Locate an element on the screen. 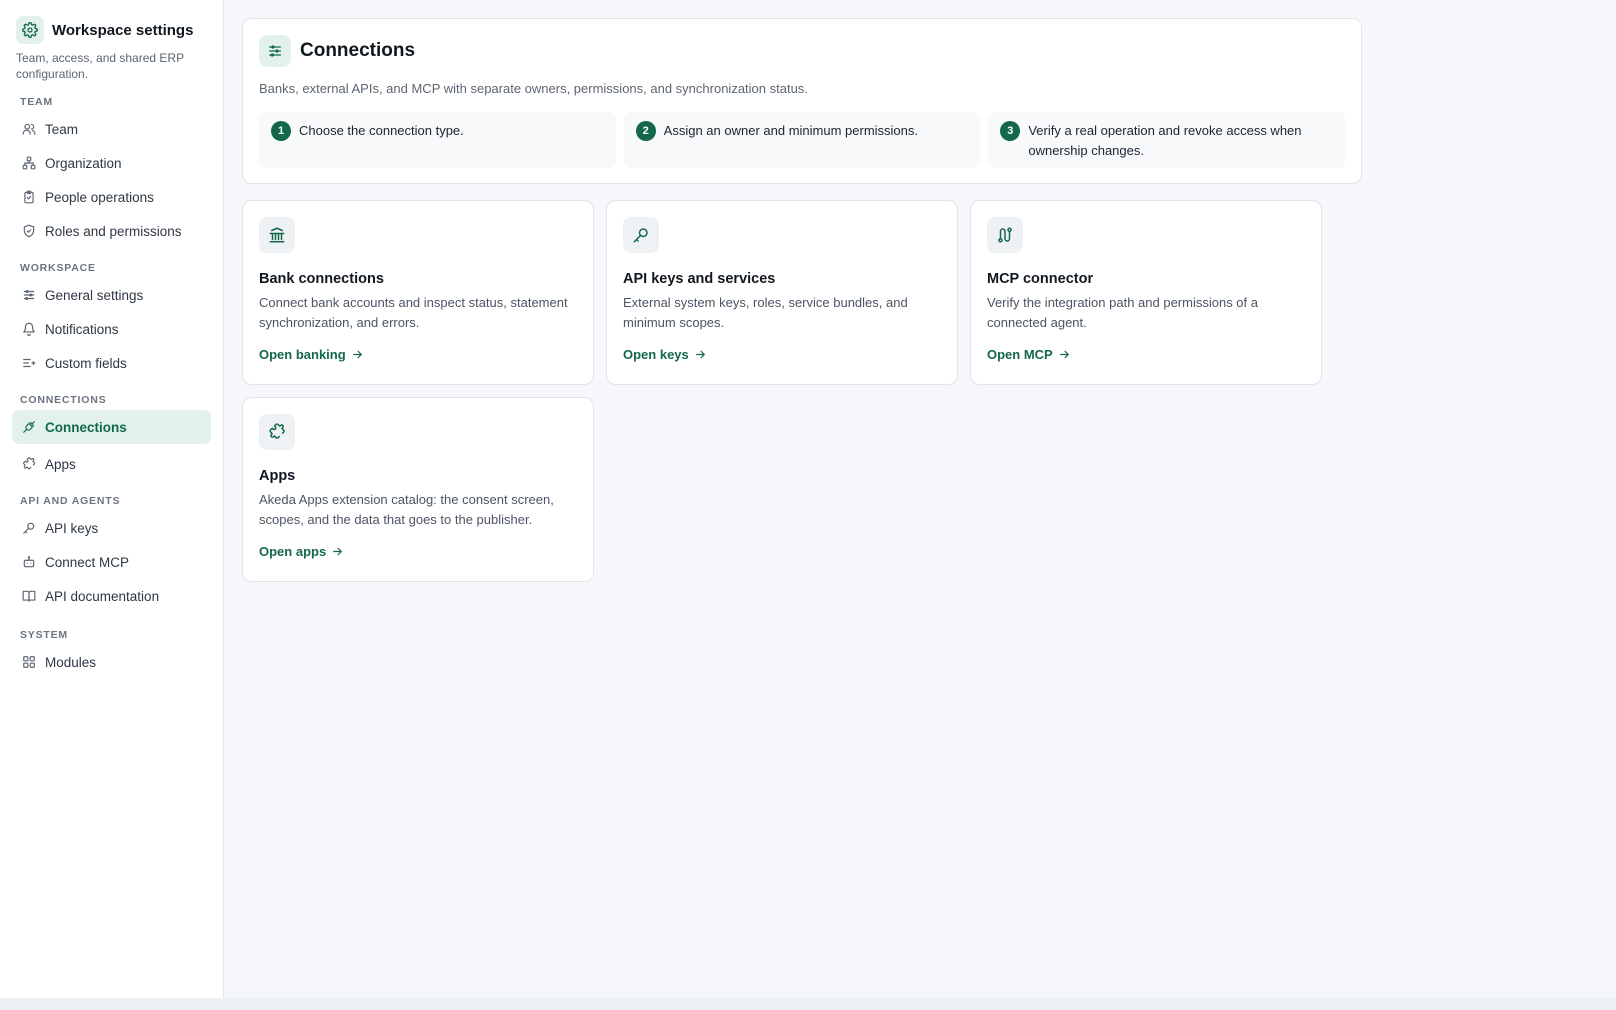  sidebar-item-label: Notifications is located at coordinates (82, 329).